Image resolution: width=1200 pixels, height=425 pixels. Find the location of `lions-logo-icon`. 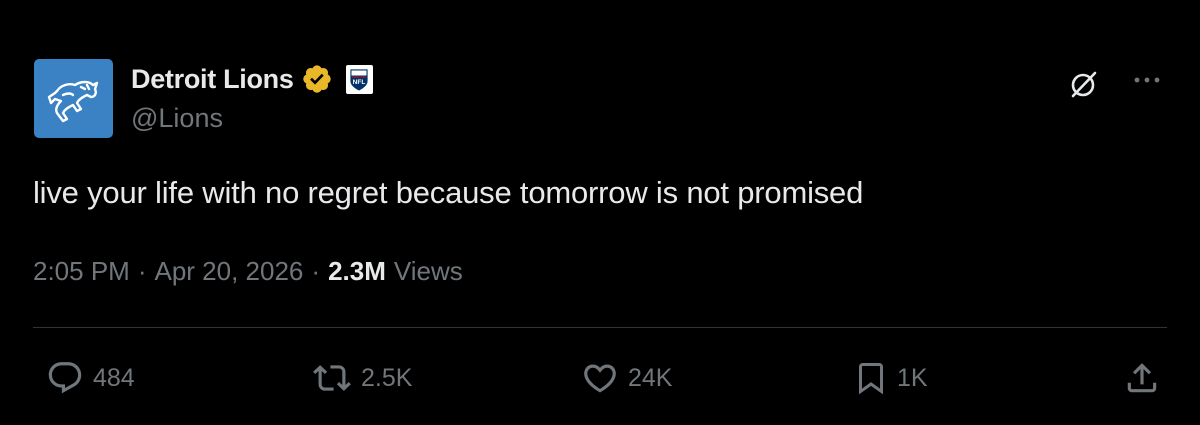

lions-logo-icon is located at coordinates (72, 101).